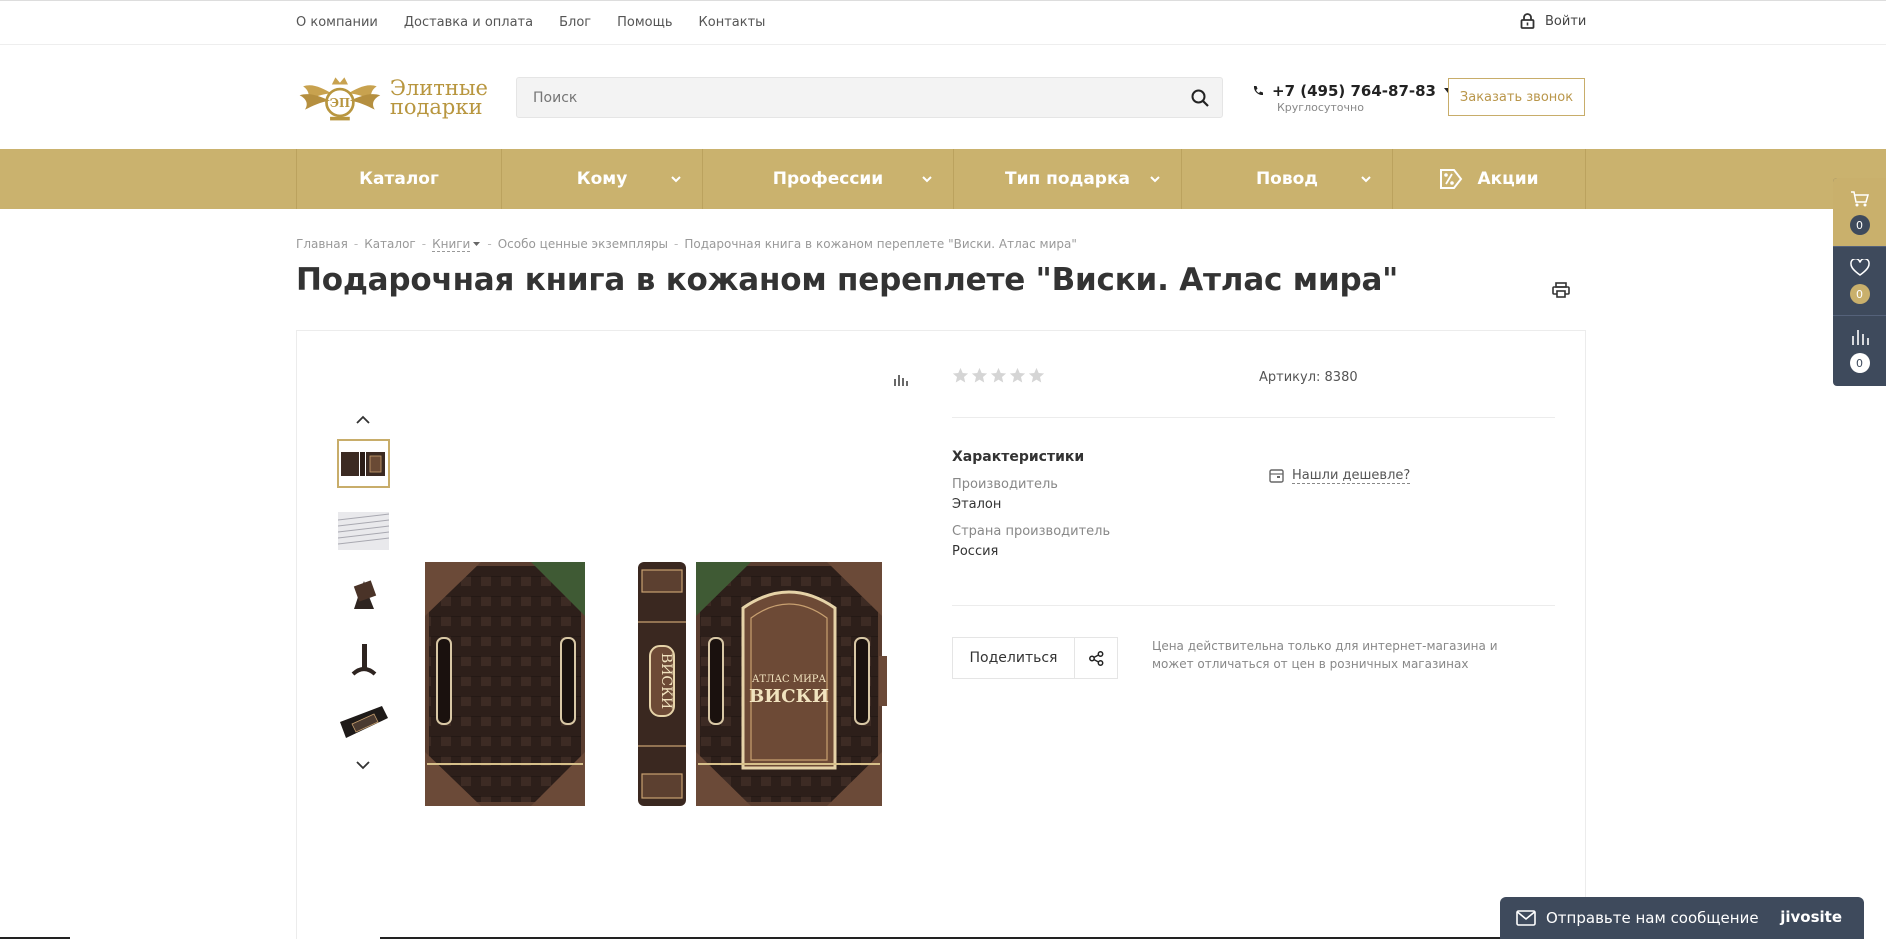 This screenshot has height=939, width=1886. What do you see at coordinates (1859, 350) in the screenshot?
I see `compare-button: 0` at bounding box center [1859, 350].